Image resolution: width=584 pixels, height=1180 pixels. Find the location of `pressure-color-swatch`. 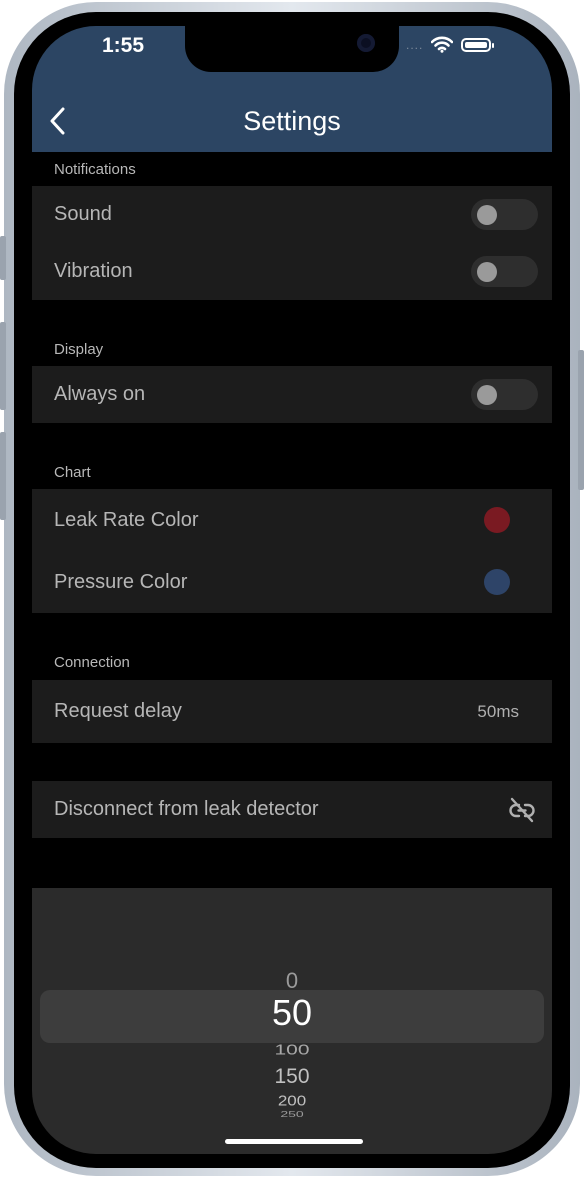

pressure-color-swatch is located at coordinates (497, 582).